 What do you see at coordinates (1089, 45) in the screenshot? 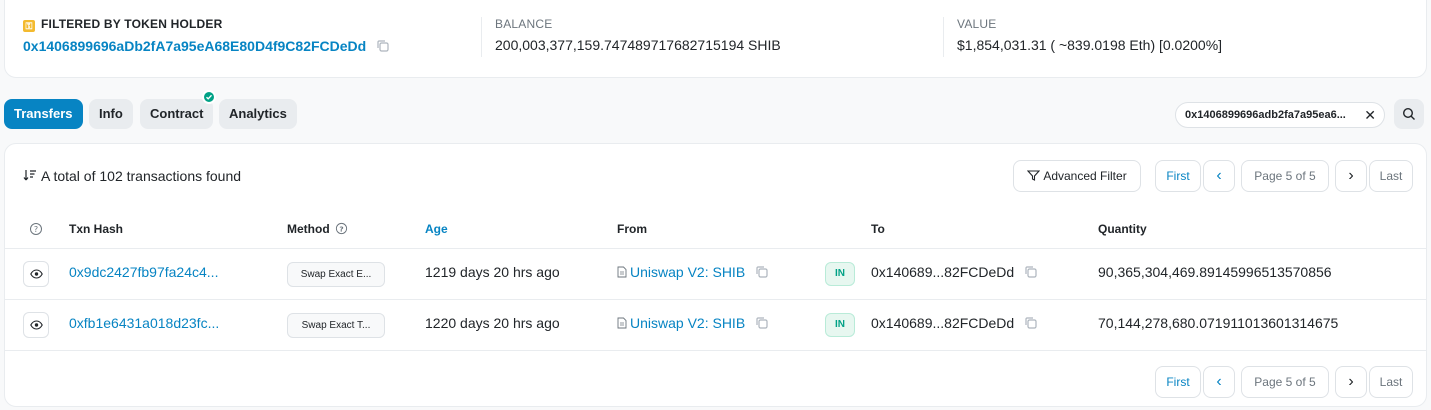
I see `value-value: $1,854,031.31 ( ~839.0198 Eth) [0.0200%]` at bounding box center [1089, 45].